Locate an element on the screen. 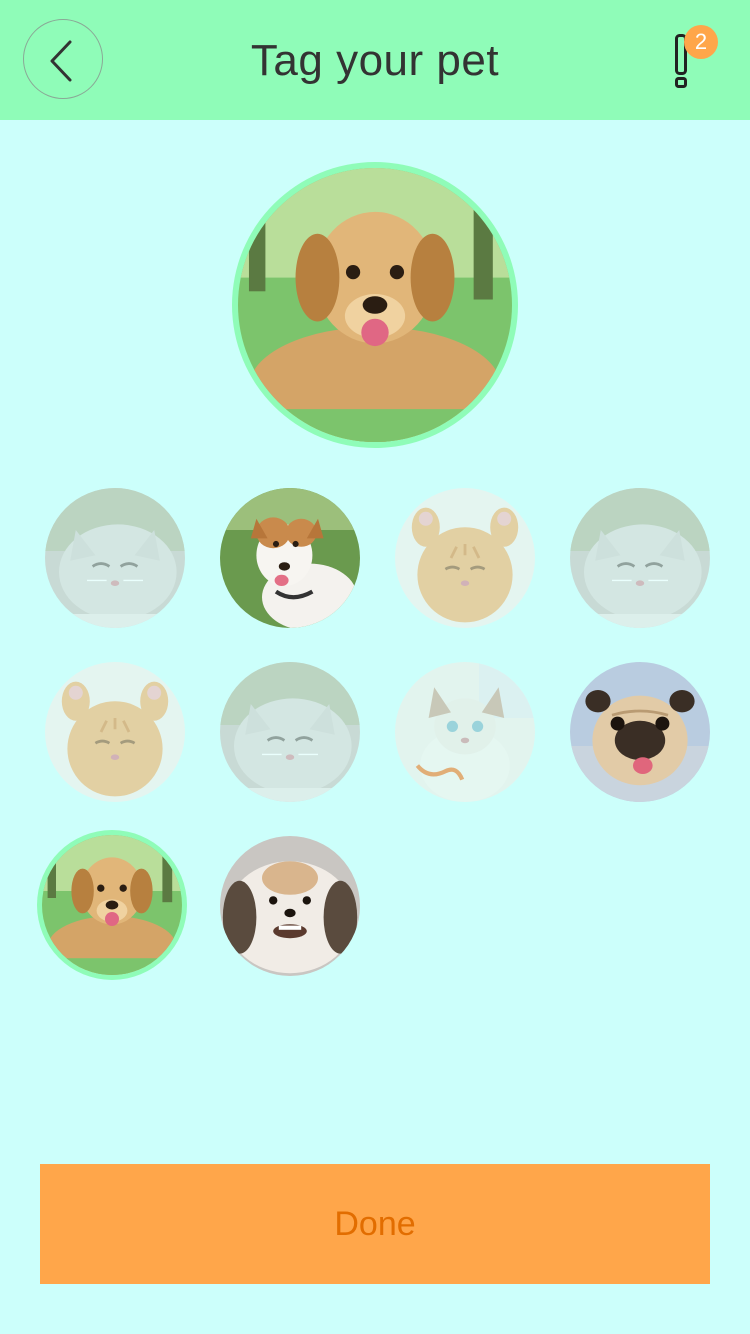 Image resolution: width=750 pixels, height=1334 pixels. jack-russell-photo is located at coordinates (290, 558).